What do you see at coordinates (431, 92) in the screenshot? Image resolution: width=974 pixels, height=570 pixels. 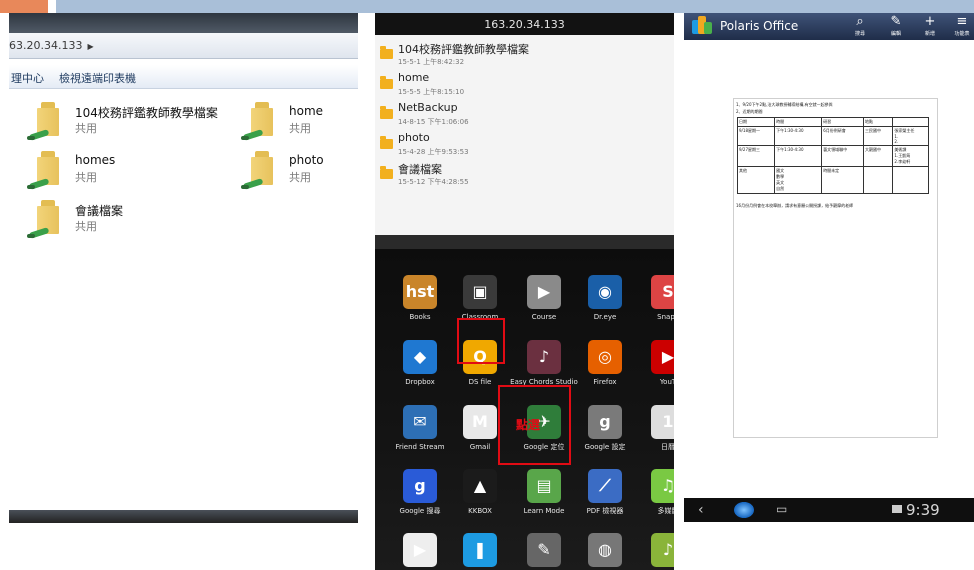 I see `folder-date: 15-5-5 上午8:15:10` at bounding box center [431, 92].